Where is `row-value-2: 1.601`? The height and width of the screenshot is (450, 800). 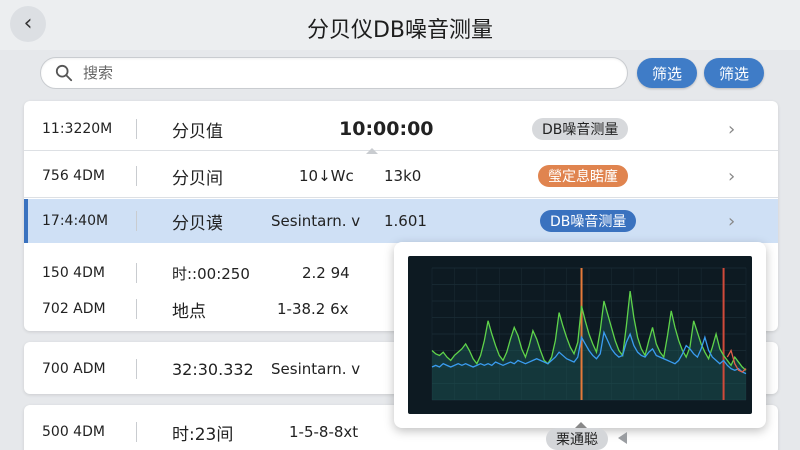
row-value-2: 1.601 is located at coordinates (405, 221).